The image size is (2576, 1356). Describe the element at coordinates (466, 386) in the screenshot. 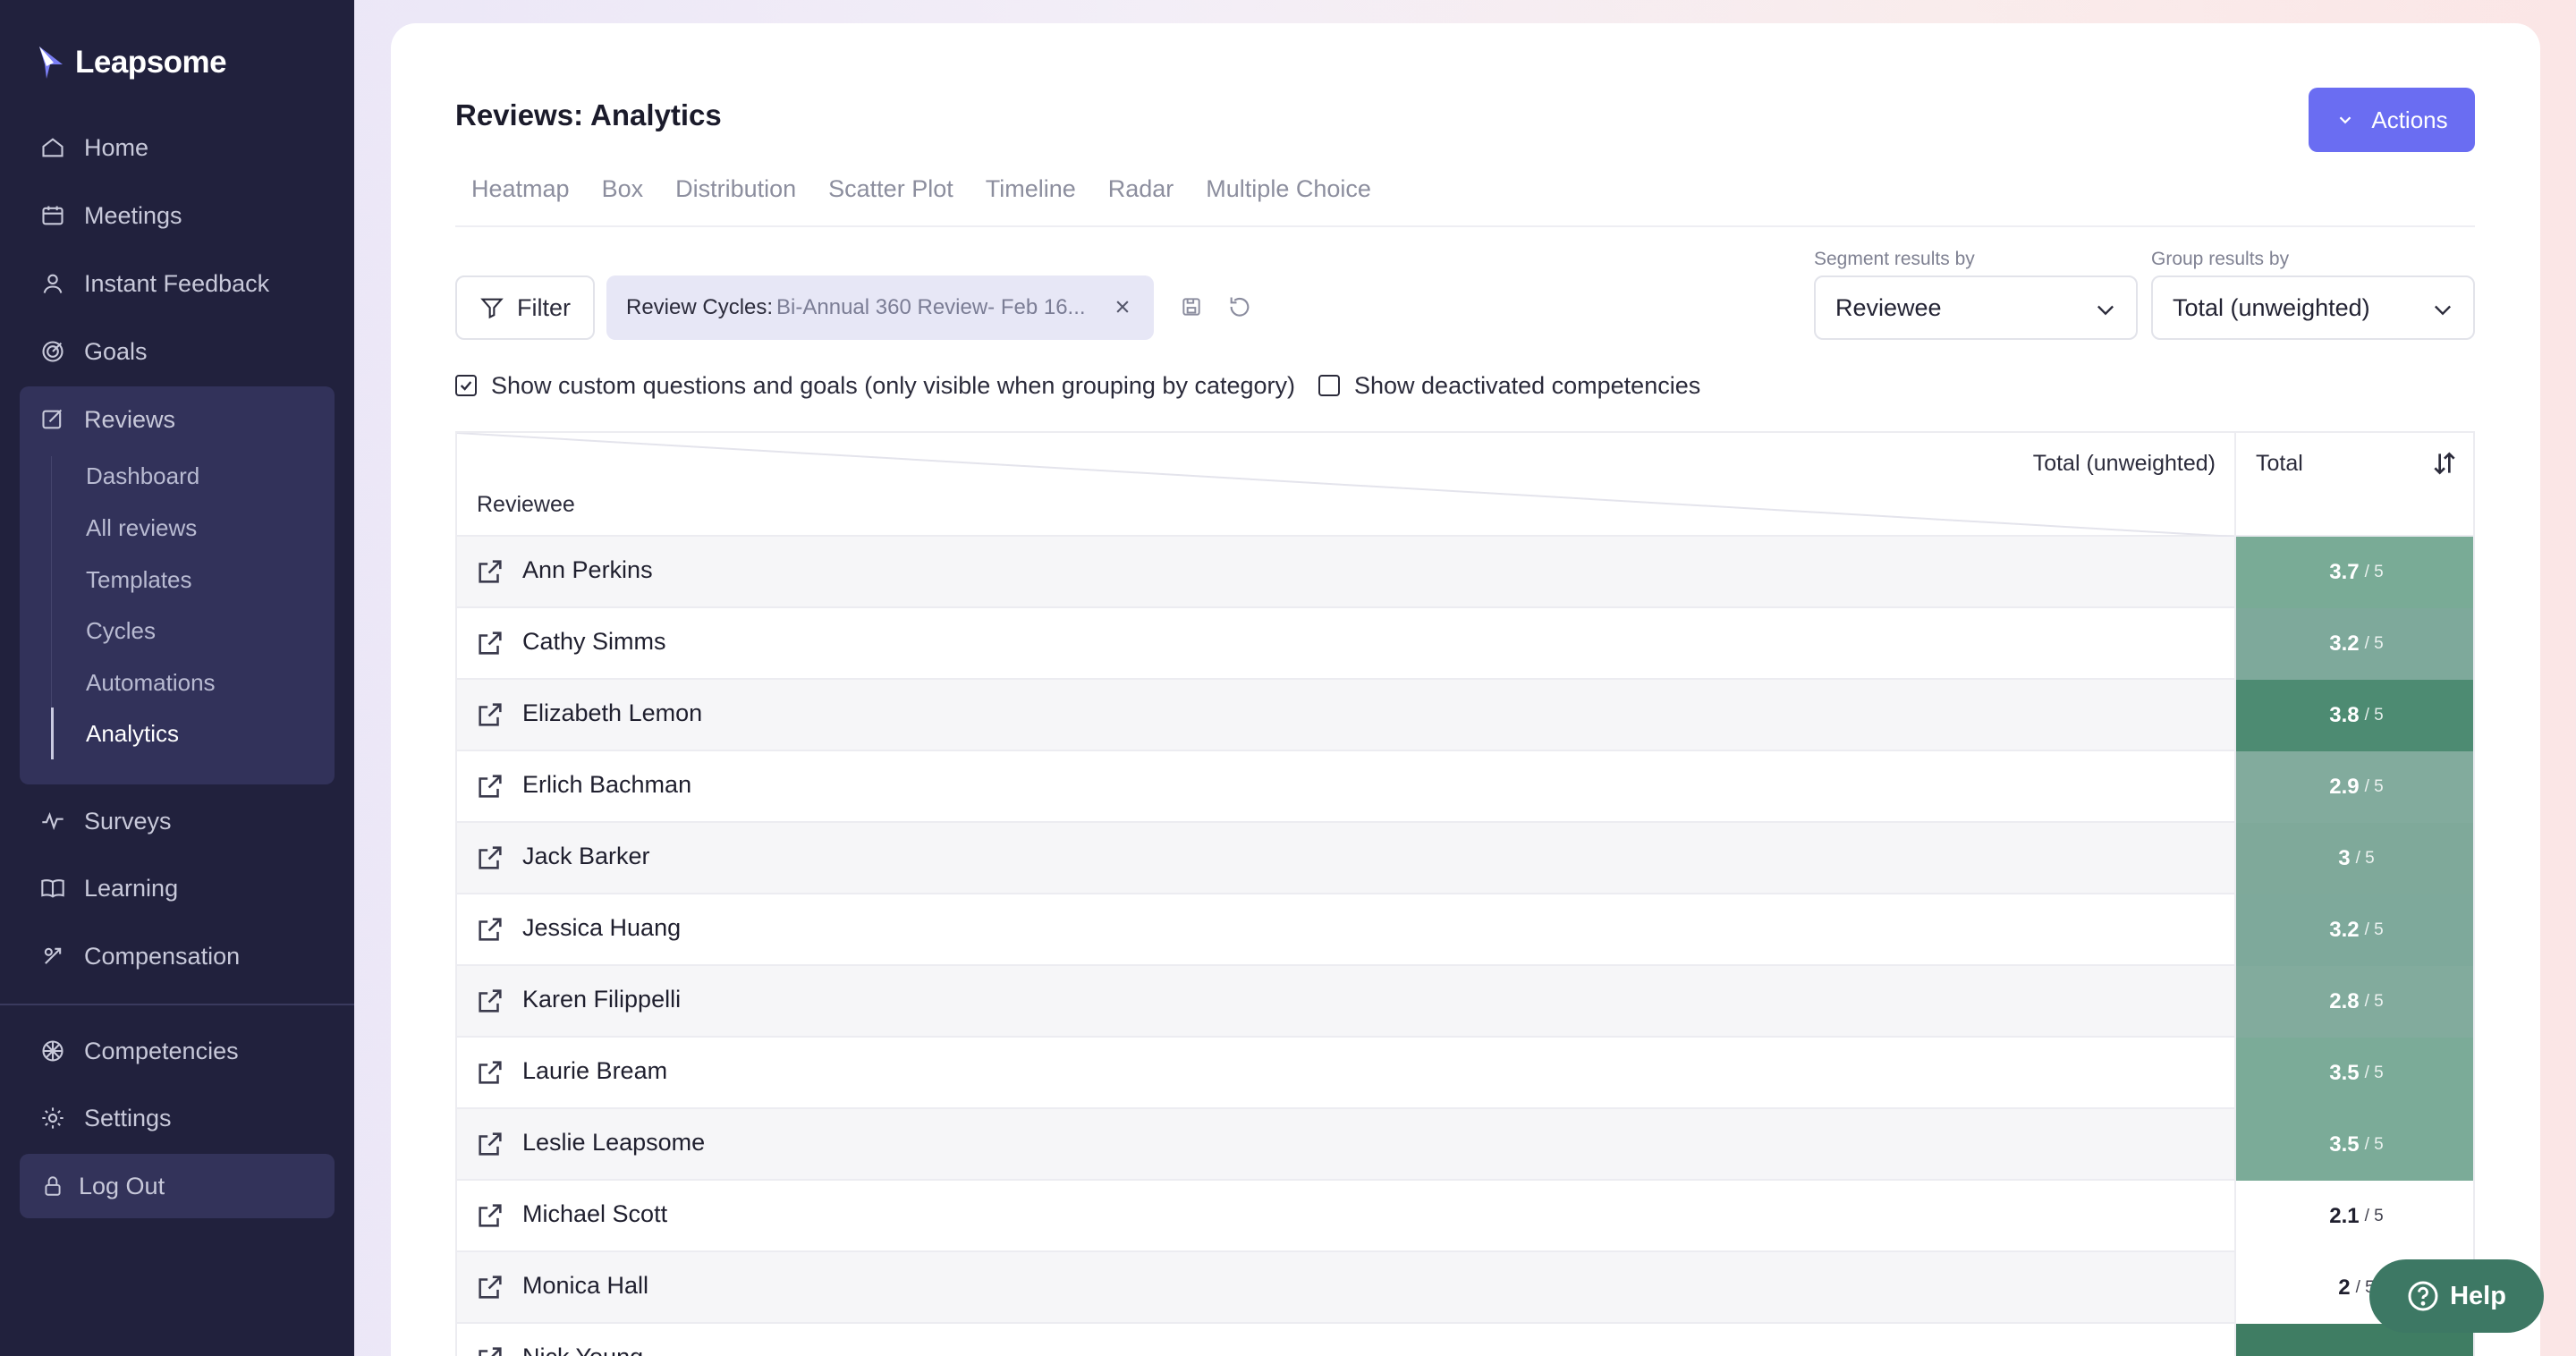

I see `checkbox-checked-icon` at that location.